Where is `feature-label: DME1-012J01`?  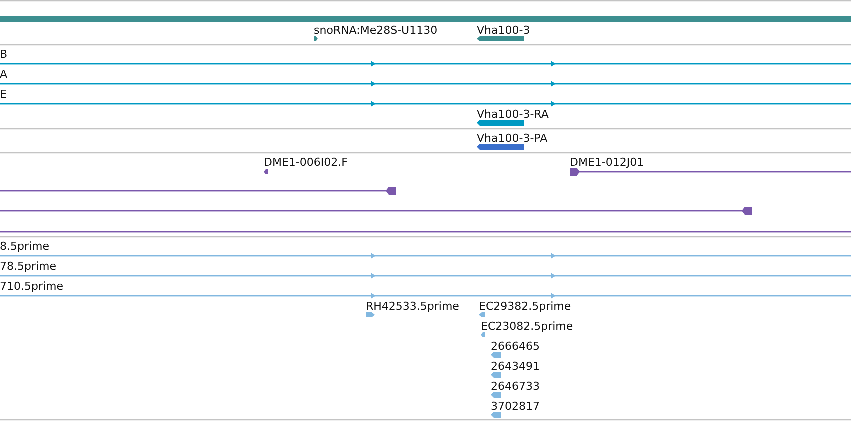
feature-label: DME1-012J01 is located at coordinates (607, 162).